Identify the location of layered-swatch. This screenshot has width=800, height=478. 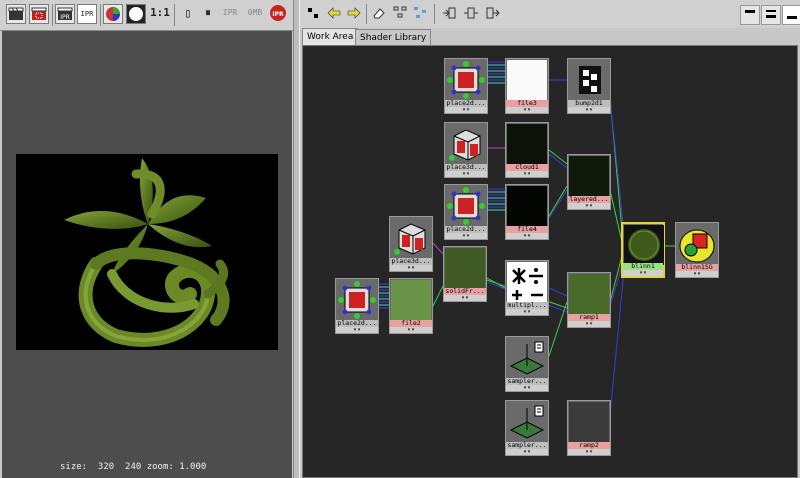
(589, 176).